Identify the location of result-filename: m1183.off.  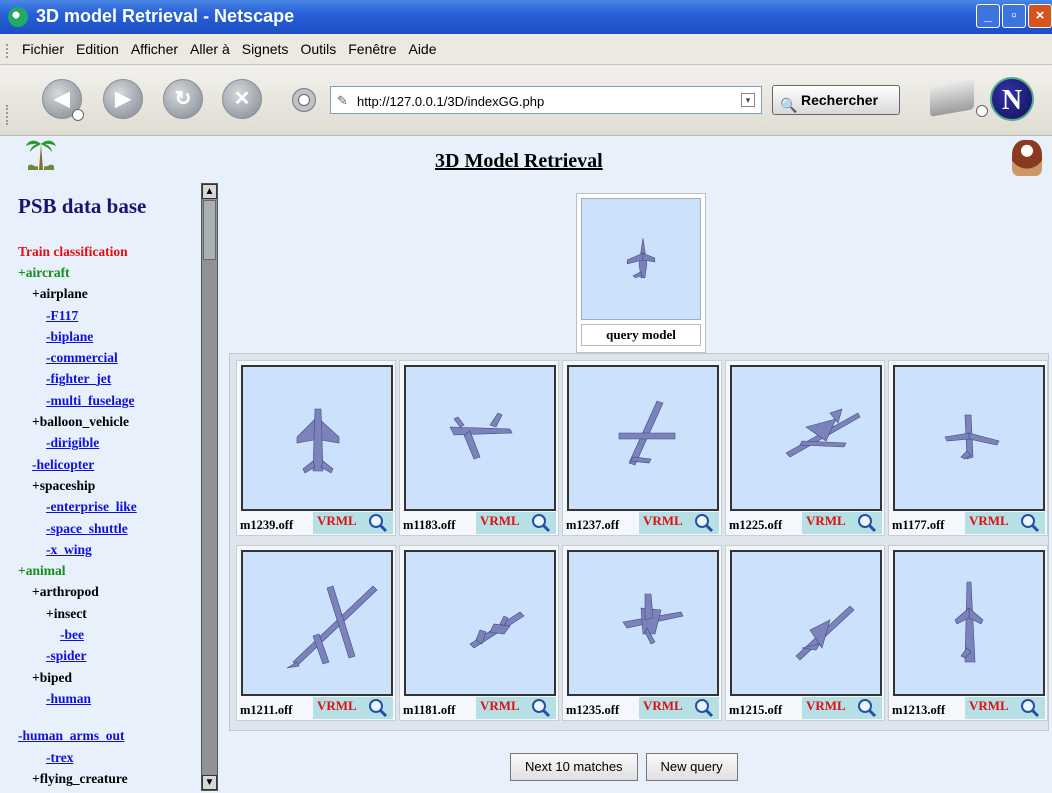
(429, 525).